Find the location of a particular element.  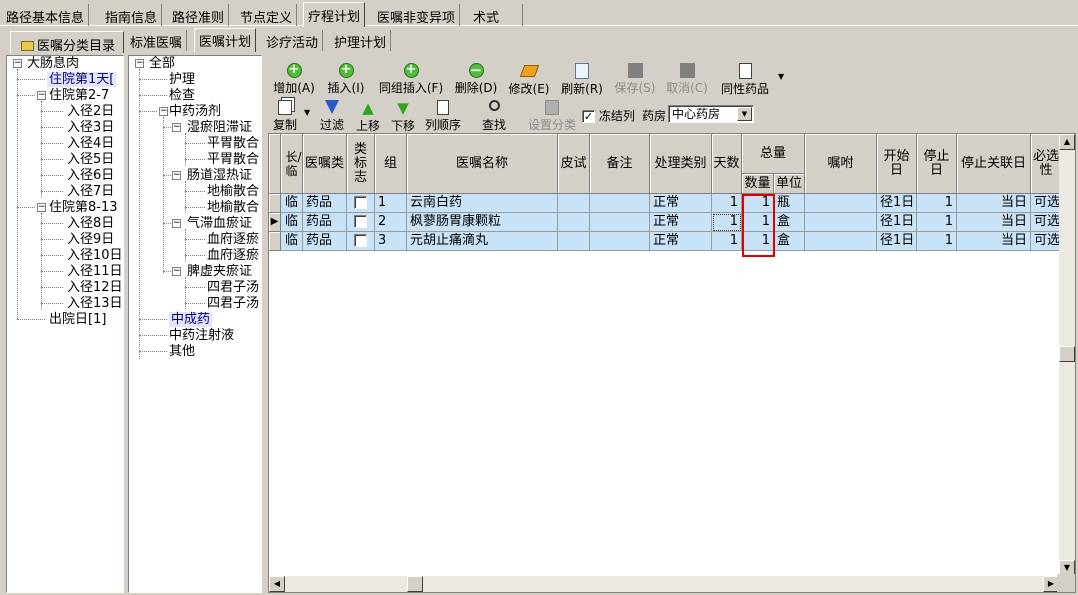

tree-node-day: 入径12日 is located at coordinates (95, 288).